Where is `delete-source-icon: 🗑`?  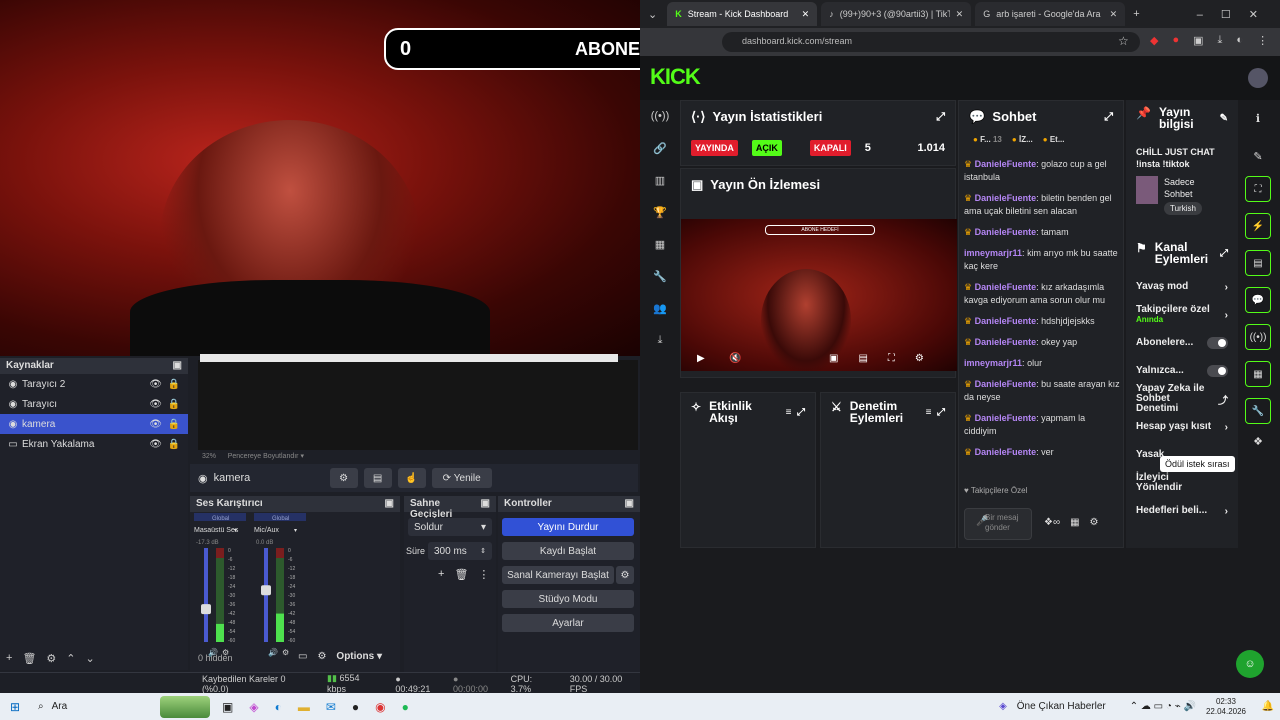 delete-source-icon: 🗑 is located at coordinates (29, 658).